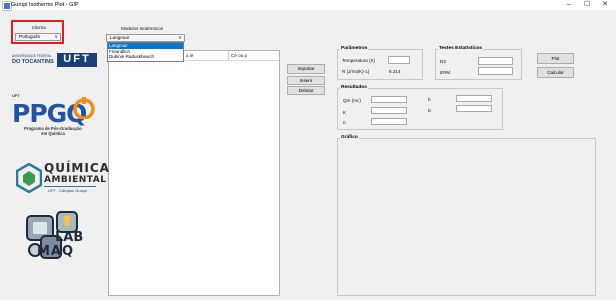  I want to click on language-select: Português ∨, so click(38, 37).